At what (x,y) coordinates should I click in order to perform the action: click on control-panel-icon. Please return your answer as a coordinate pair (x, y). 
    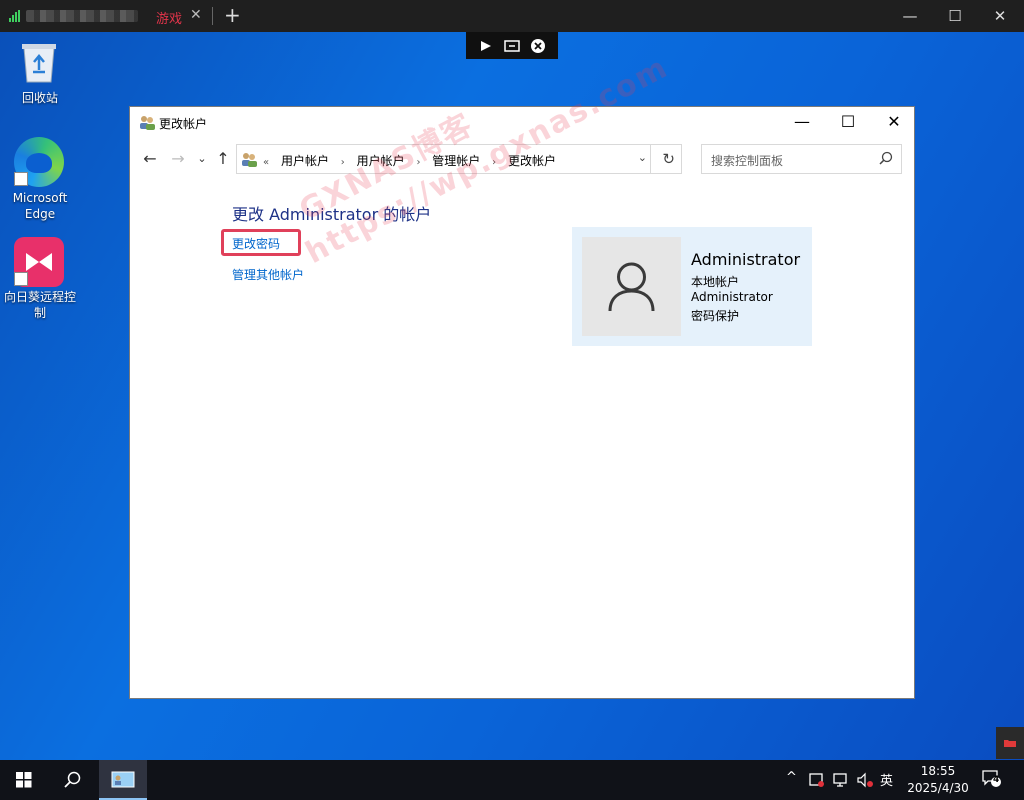
    Looking at the image, I should click on (123, 779).